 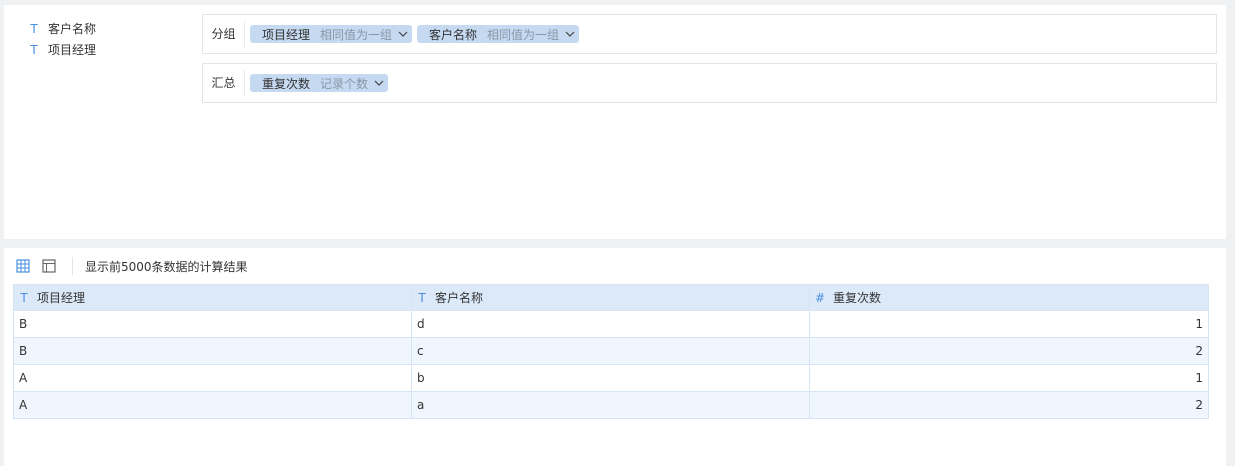 I want to click on chip-agg: 记录个数, so click(x=344, y=83).